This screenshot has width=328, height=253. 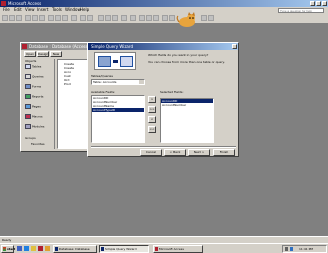 I want to click on bold-icon, so click(x=165, y=18).